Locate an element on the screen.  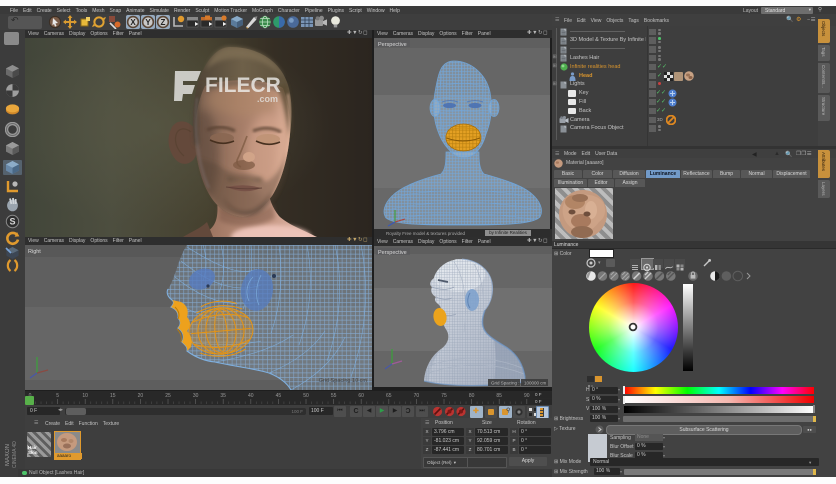
svg-text: 80 is located at coordinates (472, 396).